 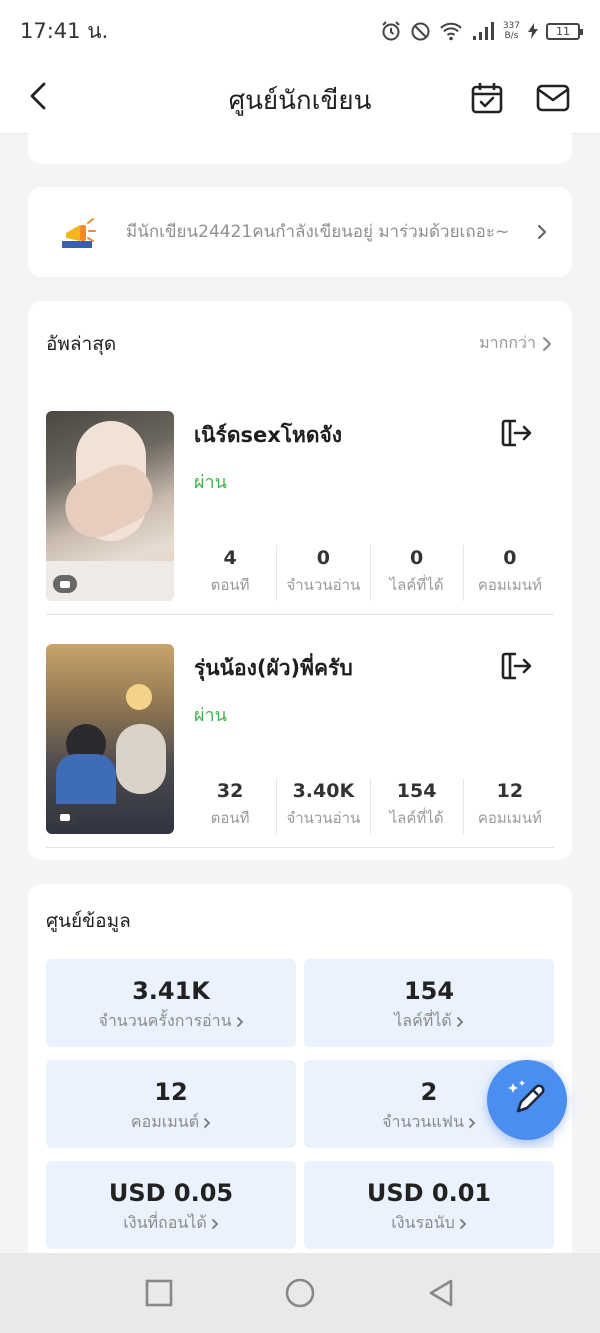 I want to click on more-link: มากกว่า, so click(x=515, y=343).